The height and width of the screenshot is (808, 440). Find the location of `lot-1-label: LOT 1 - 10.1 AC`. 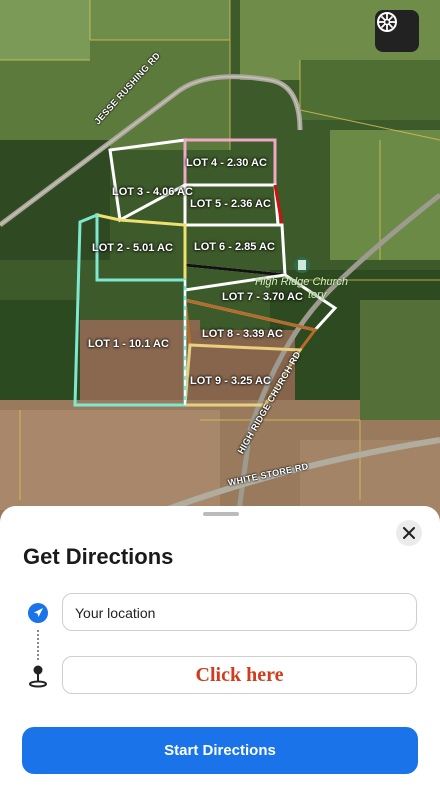

lot-1-label: LOT 1 - 10.1 AC is located at coordinates (128, 344).